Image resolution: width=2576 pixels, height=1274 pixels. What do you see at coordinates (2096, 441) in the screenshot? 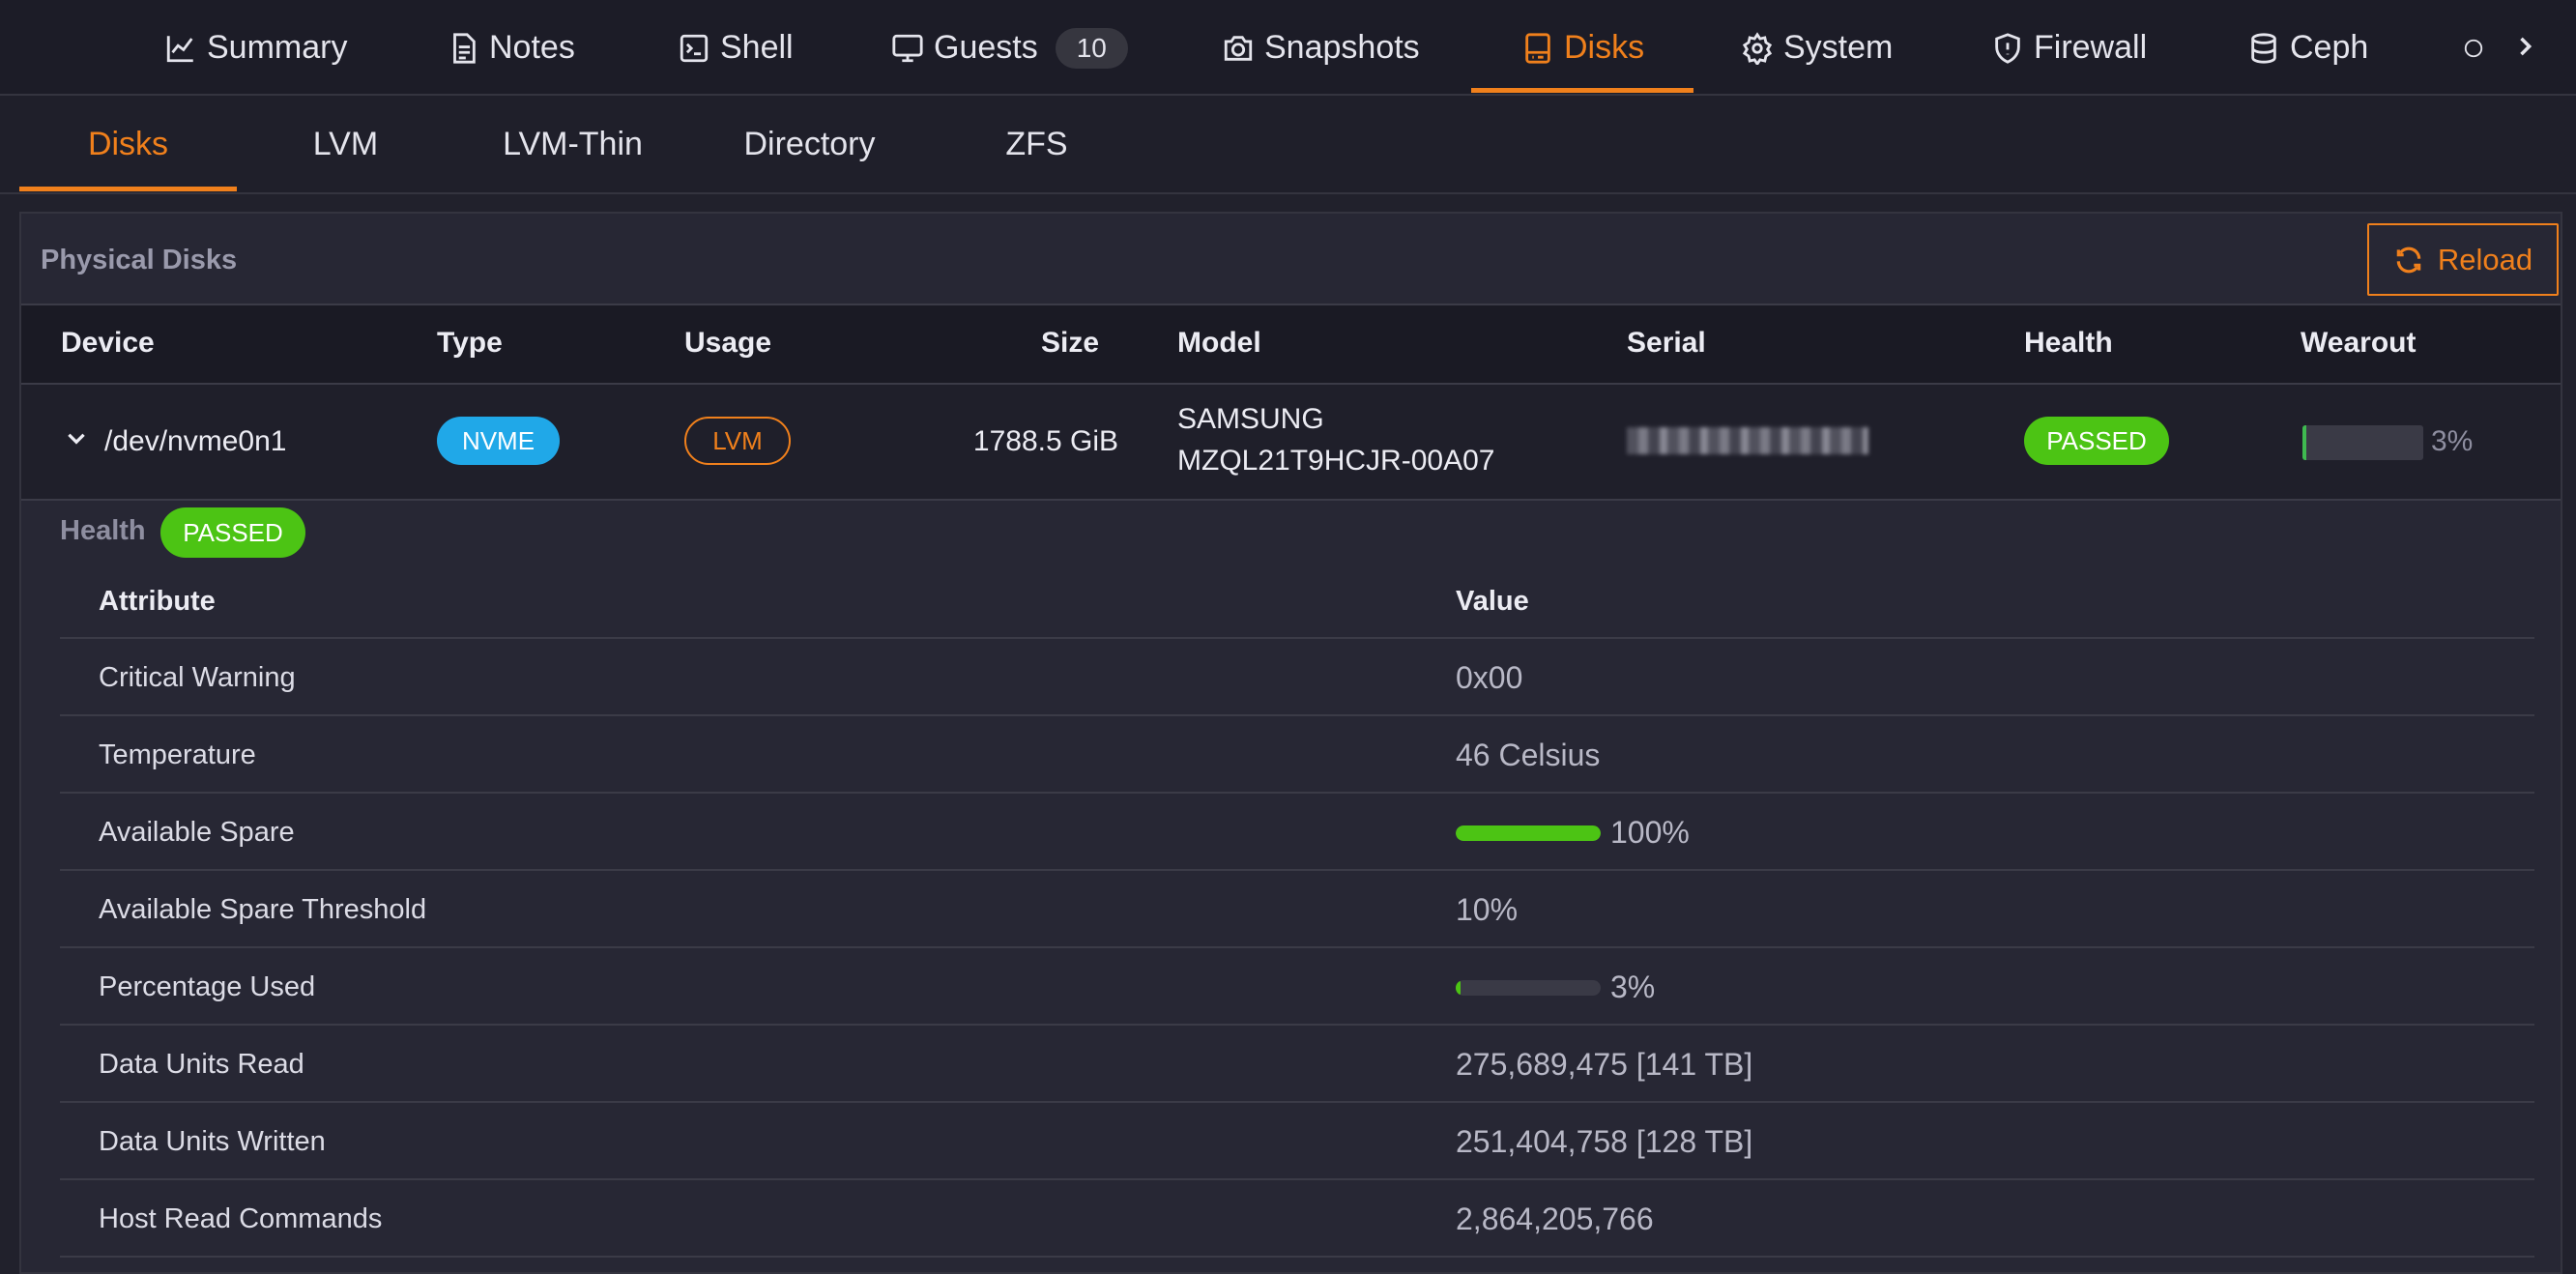
I see `health-badge: PASSED` at bounding box center [2096, 441].